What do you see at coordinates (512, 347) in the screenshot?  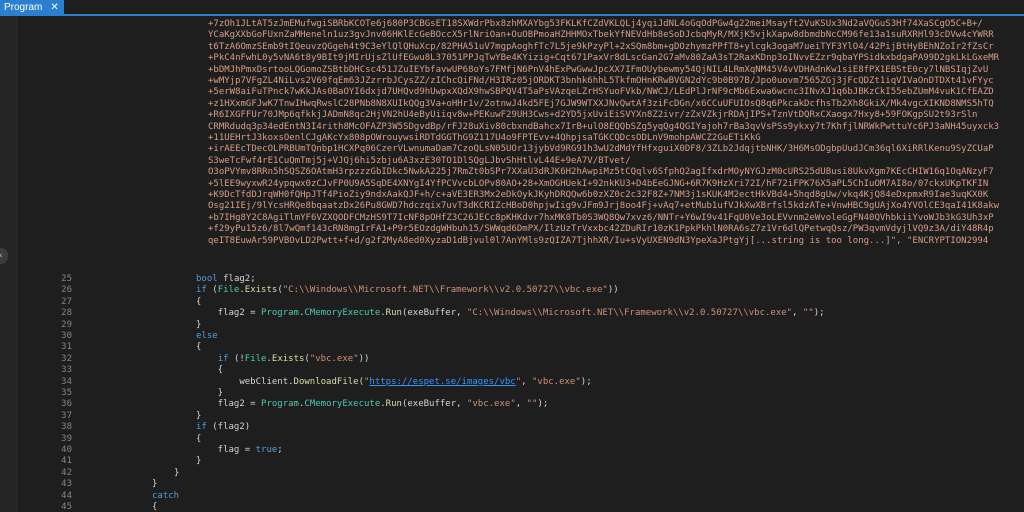 I see `code-line: 31 {` at bounding box center [512, 347].